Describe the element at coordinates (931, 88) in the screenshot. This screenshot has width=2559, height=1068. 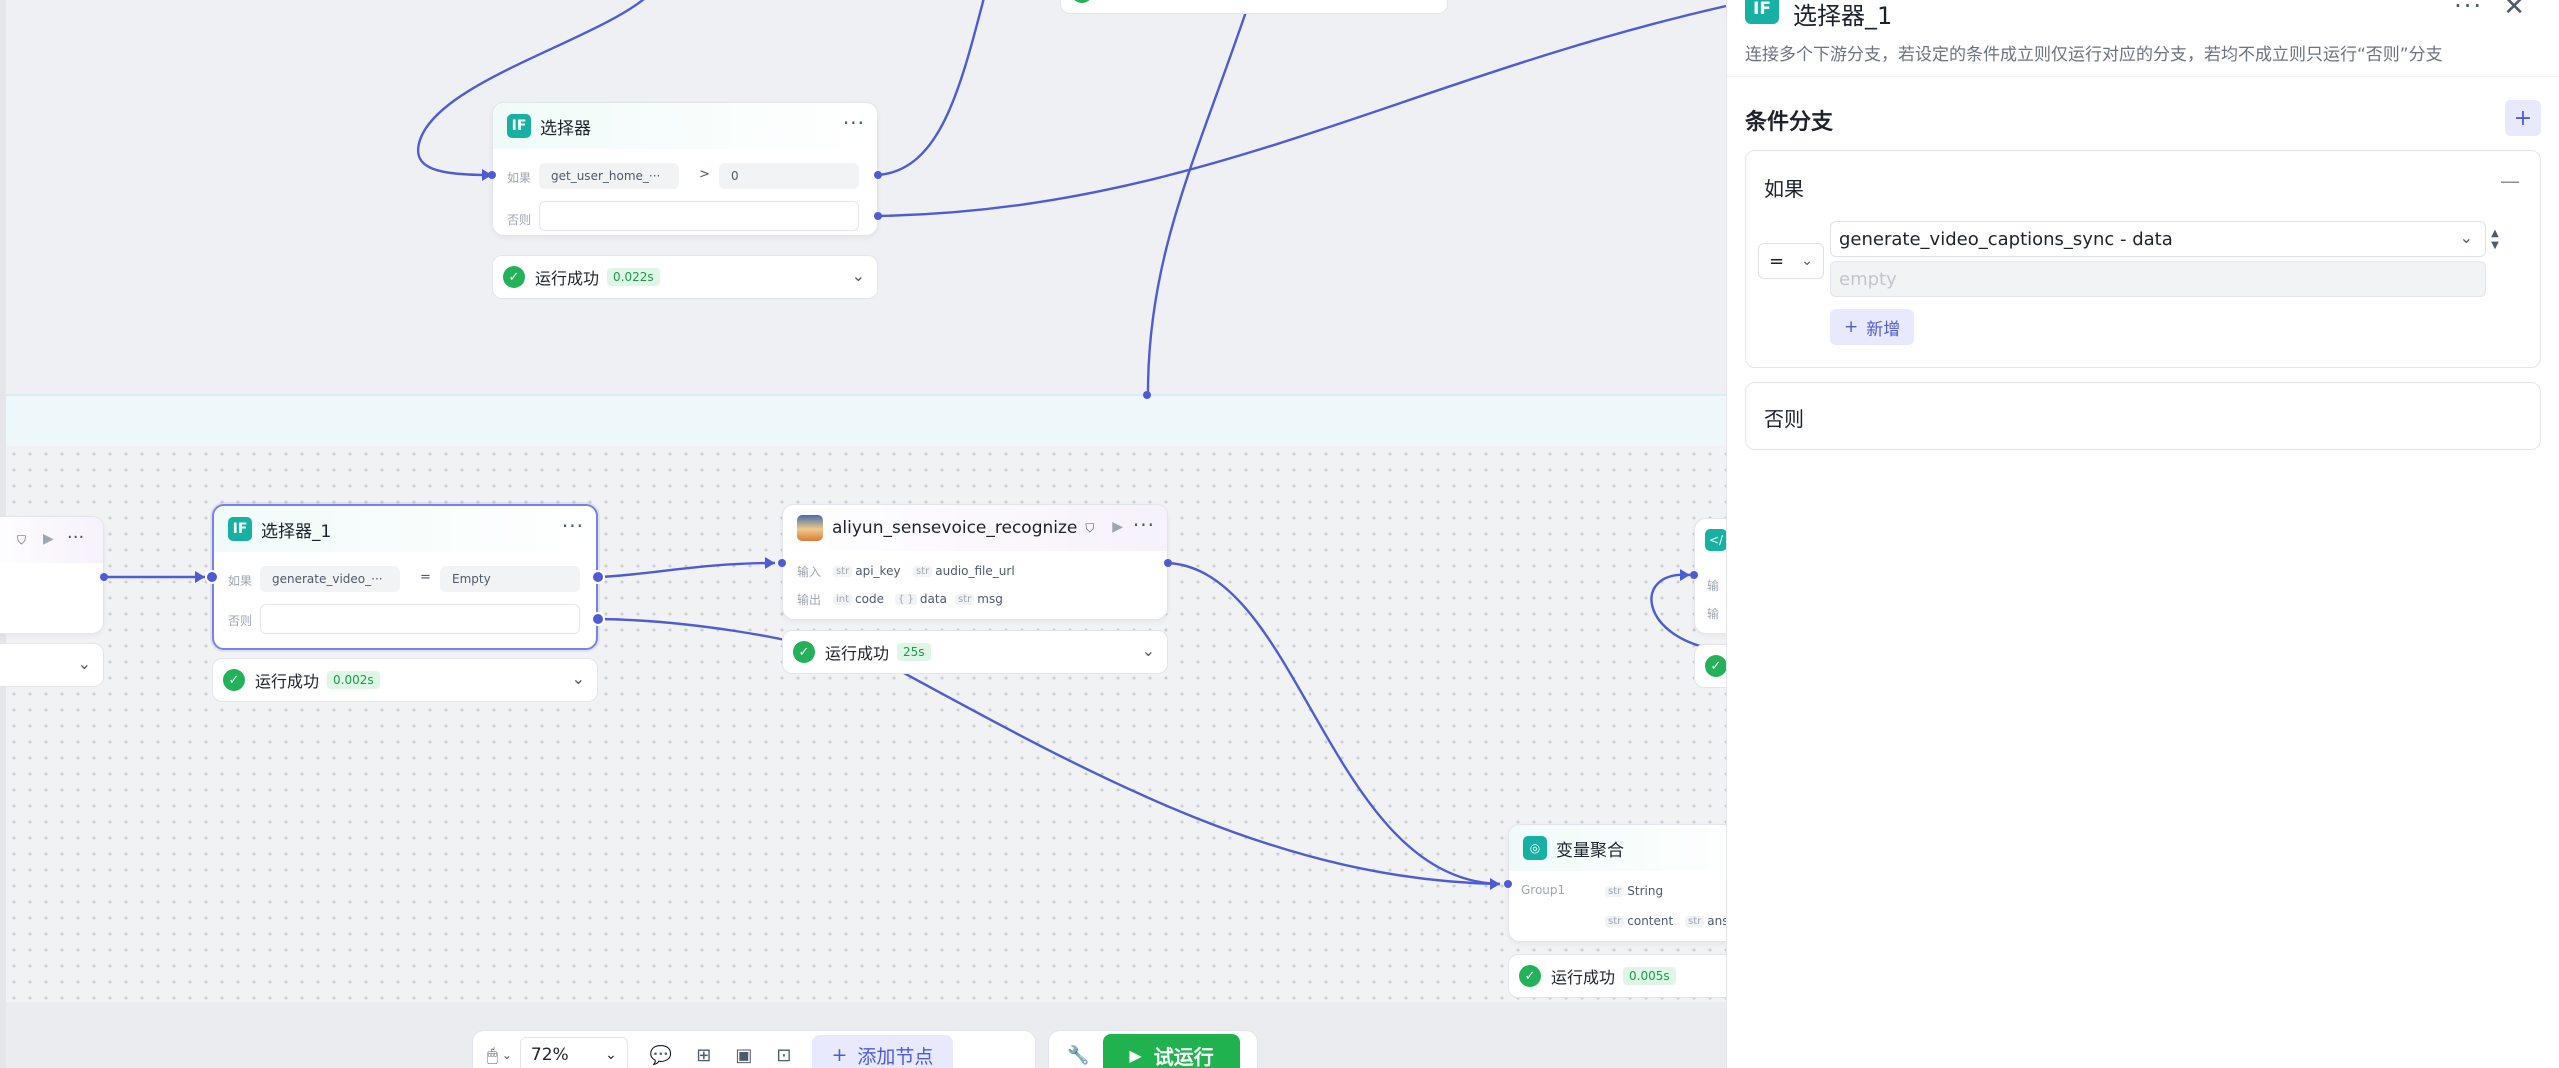
I see `edge-top-if-out` at that location.